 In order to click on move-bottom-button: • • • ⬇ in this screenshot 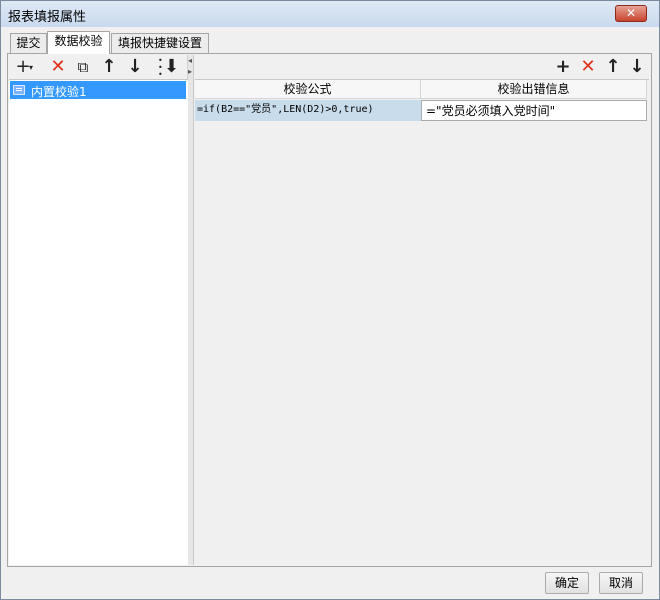, I will do `click(169, 67)`.